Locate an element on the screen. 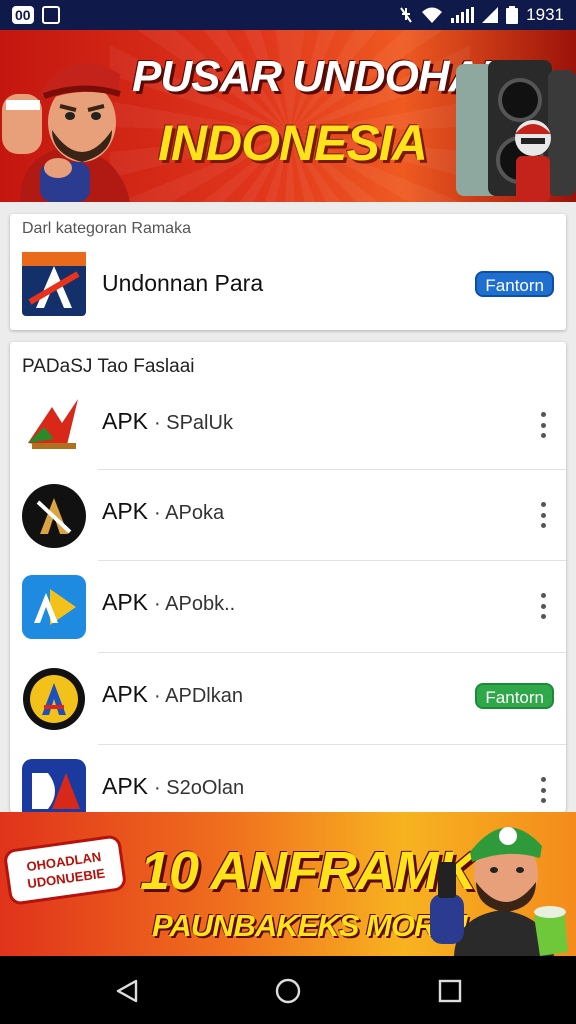 The width and height of the screenshot is (576, 1024). home-icon is located at coordinates (288, 991).